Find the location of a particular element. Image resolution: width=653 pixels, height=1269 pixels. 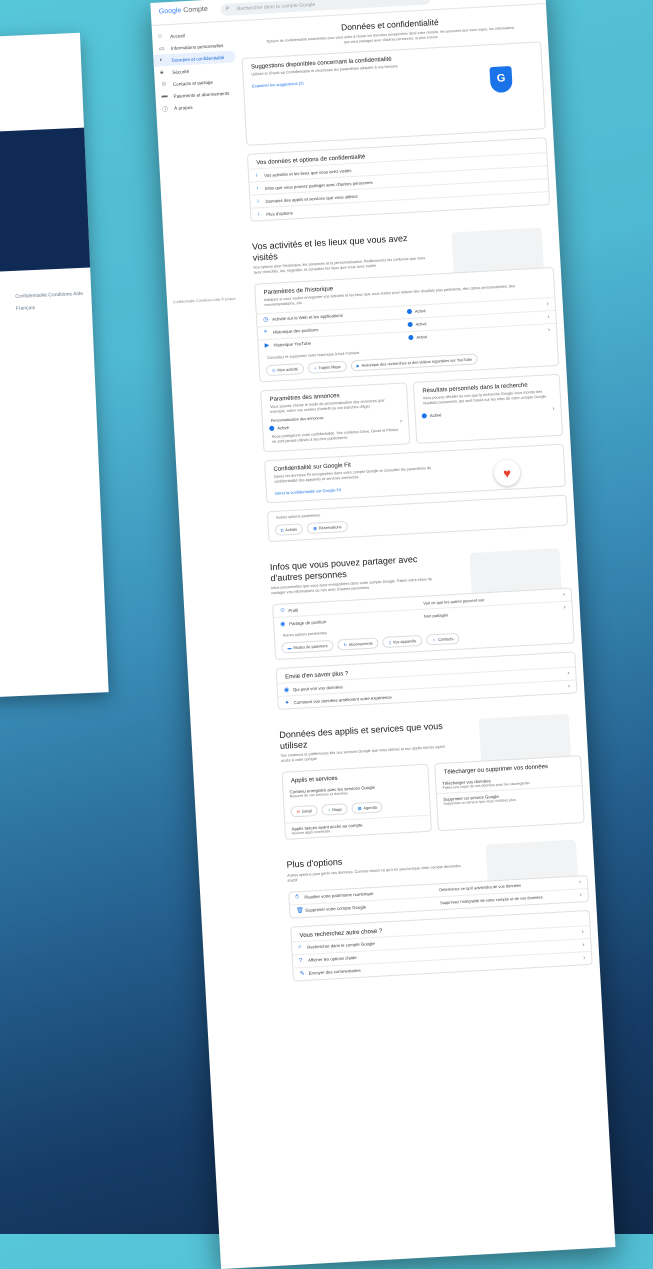

eye-icon: ◉ is located at coordinates (286, 690).